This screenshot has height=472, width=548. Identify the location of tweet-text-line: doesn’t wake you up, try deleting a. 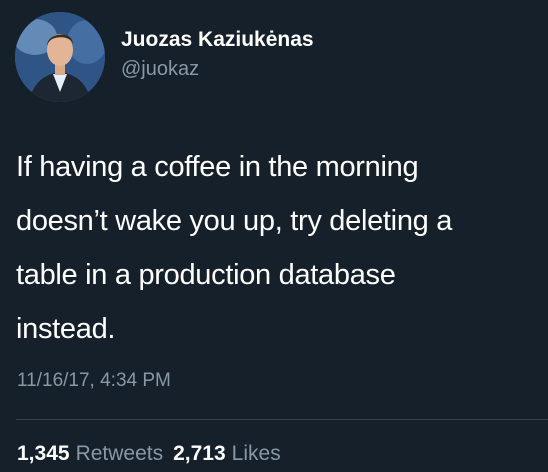
(234, 221).